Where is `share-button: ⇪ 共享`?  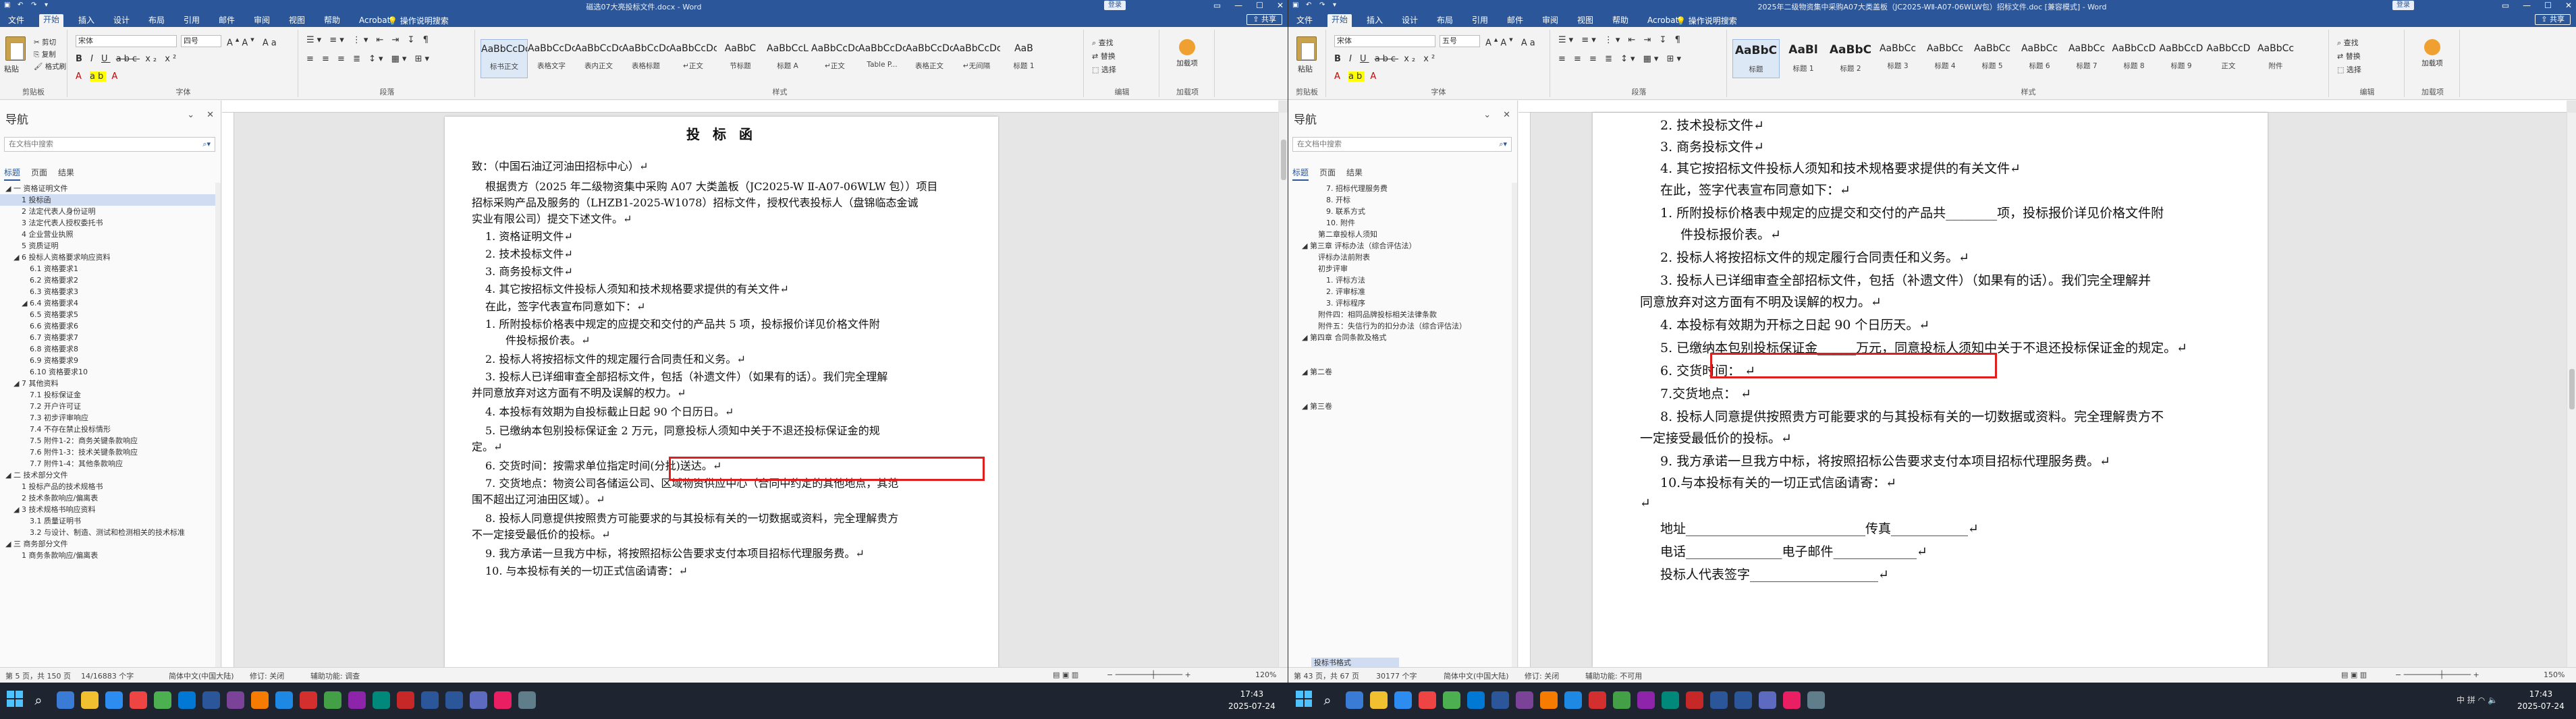 share-button: ⇪ 共享 is located at coordinates (1264, 19).